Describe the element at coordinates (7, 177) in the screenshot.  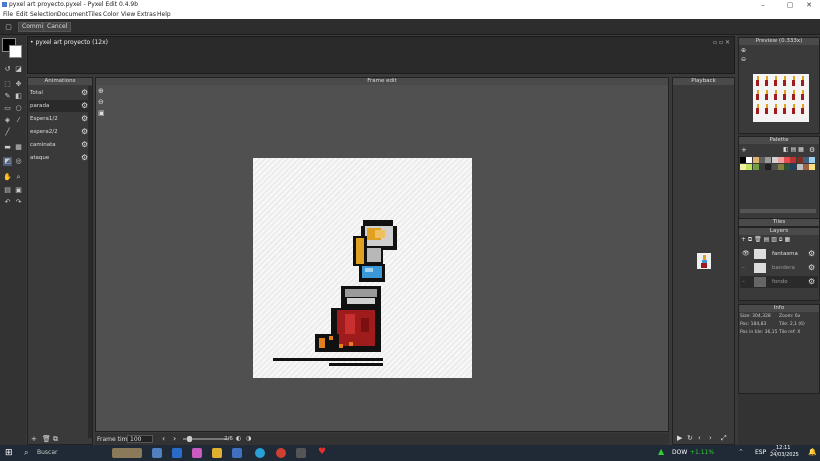
I see `hand-icon: ✋` at that location.